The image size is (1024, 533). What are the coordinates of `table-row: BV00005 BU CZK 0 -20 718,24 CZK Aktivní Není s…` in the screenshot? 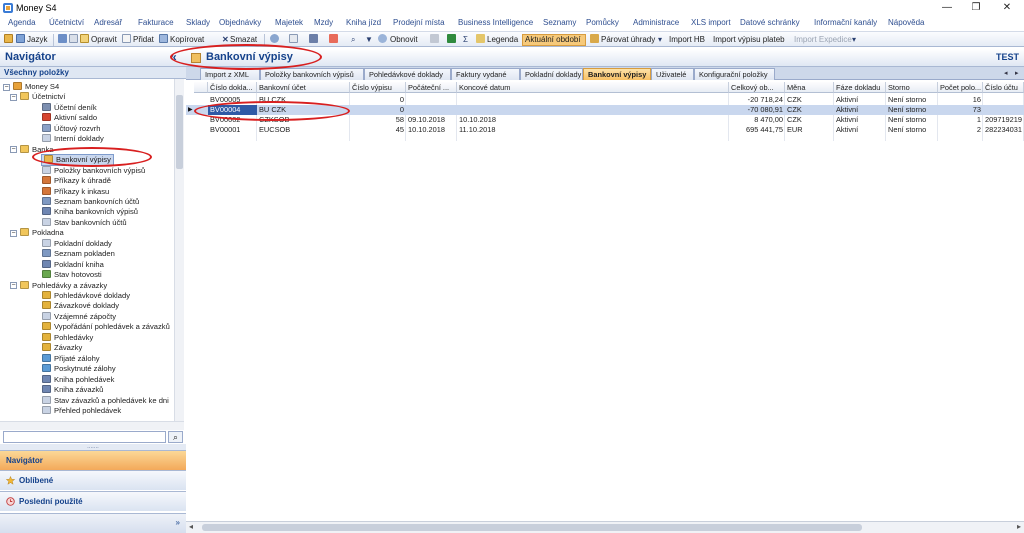 It's located at (605, 100).